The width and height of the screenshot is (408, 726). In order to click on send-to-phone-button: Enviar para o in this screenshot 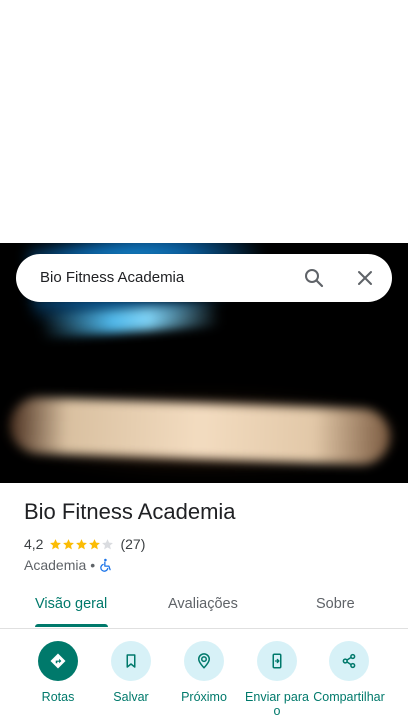, I will do `click(277, 679)`.